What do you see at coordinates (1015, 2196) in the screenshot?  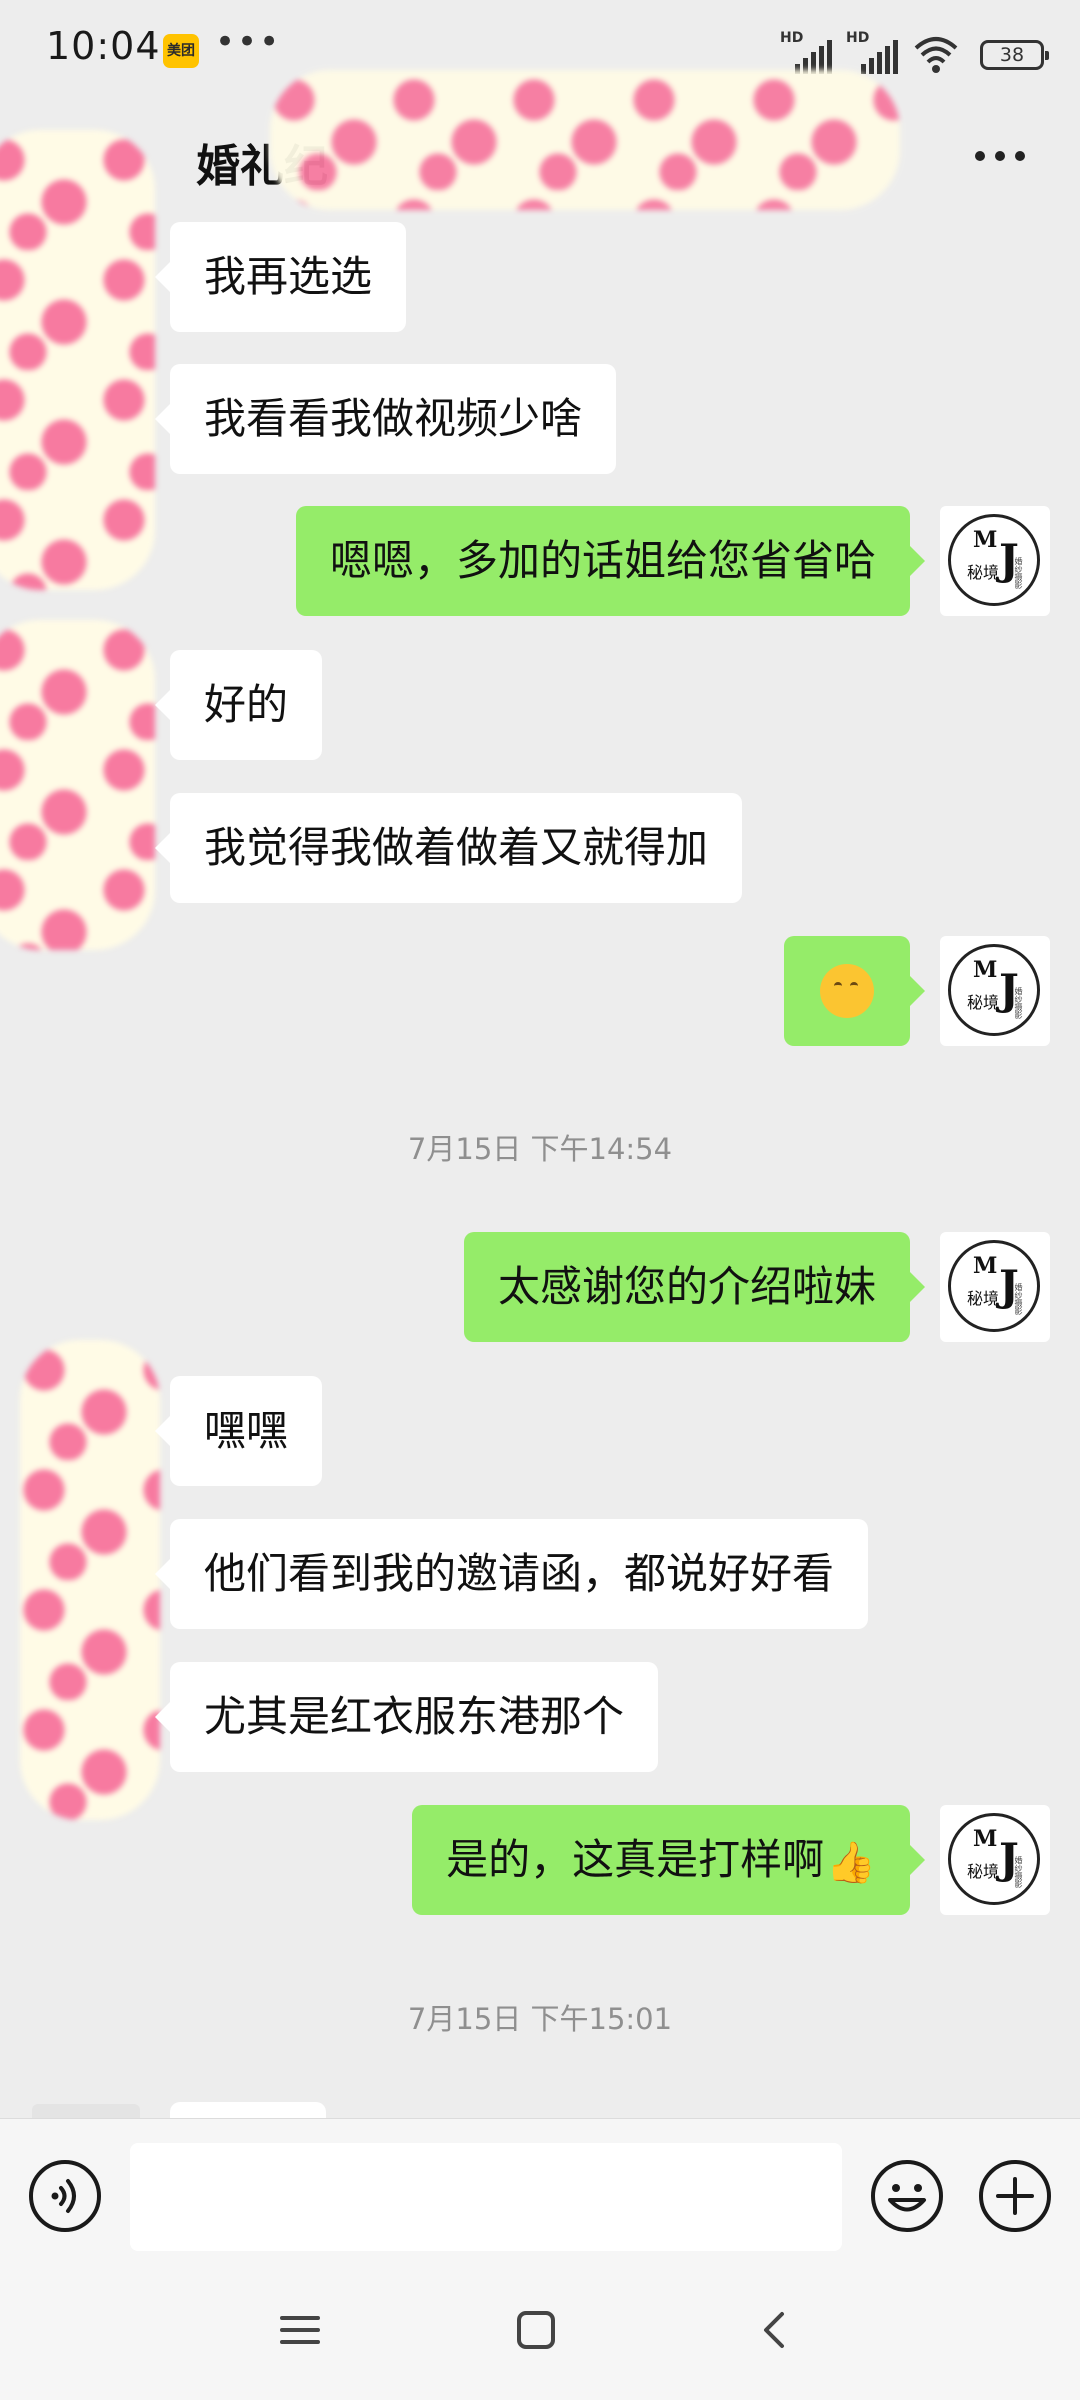 I see `plus-icon` at bounding box center [1015, 2196].